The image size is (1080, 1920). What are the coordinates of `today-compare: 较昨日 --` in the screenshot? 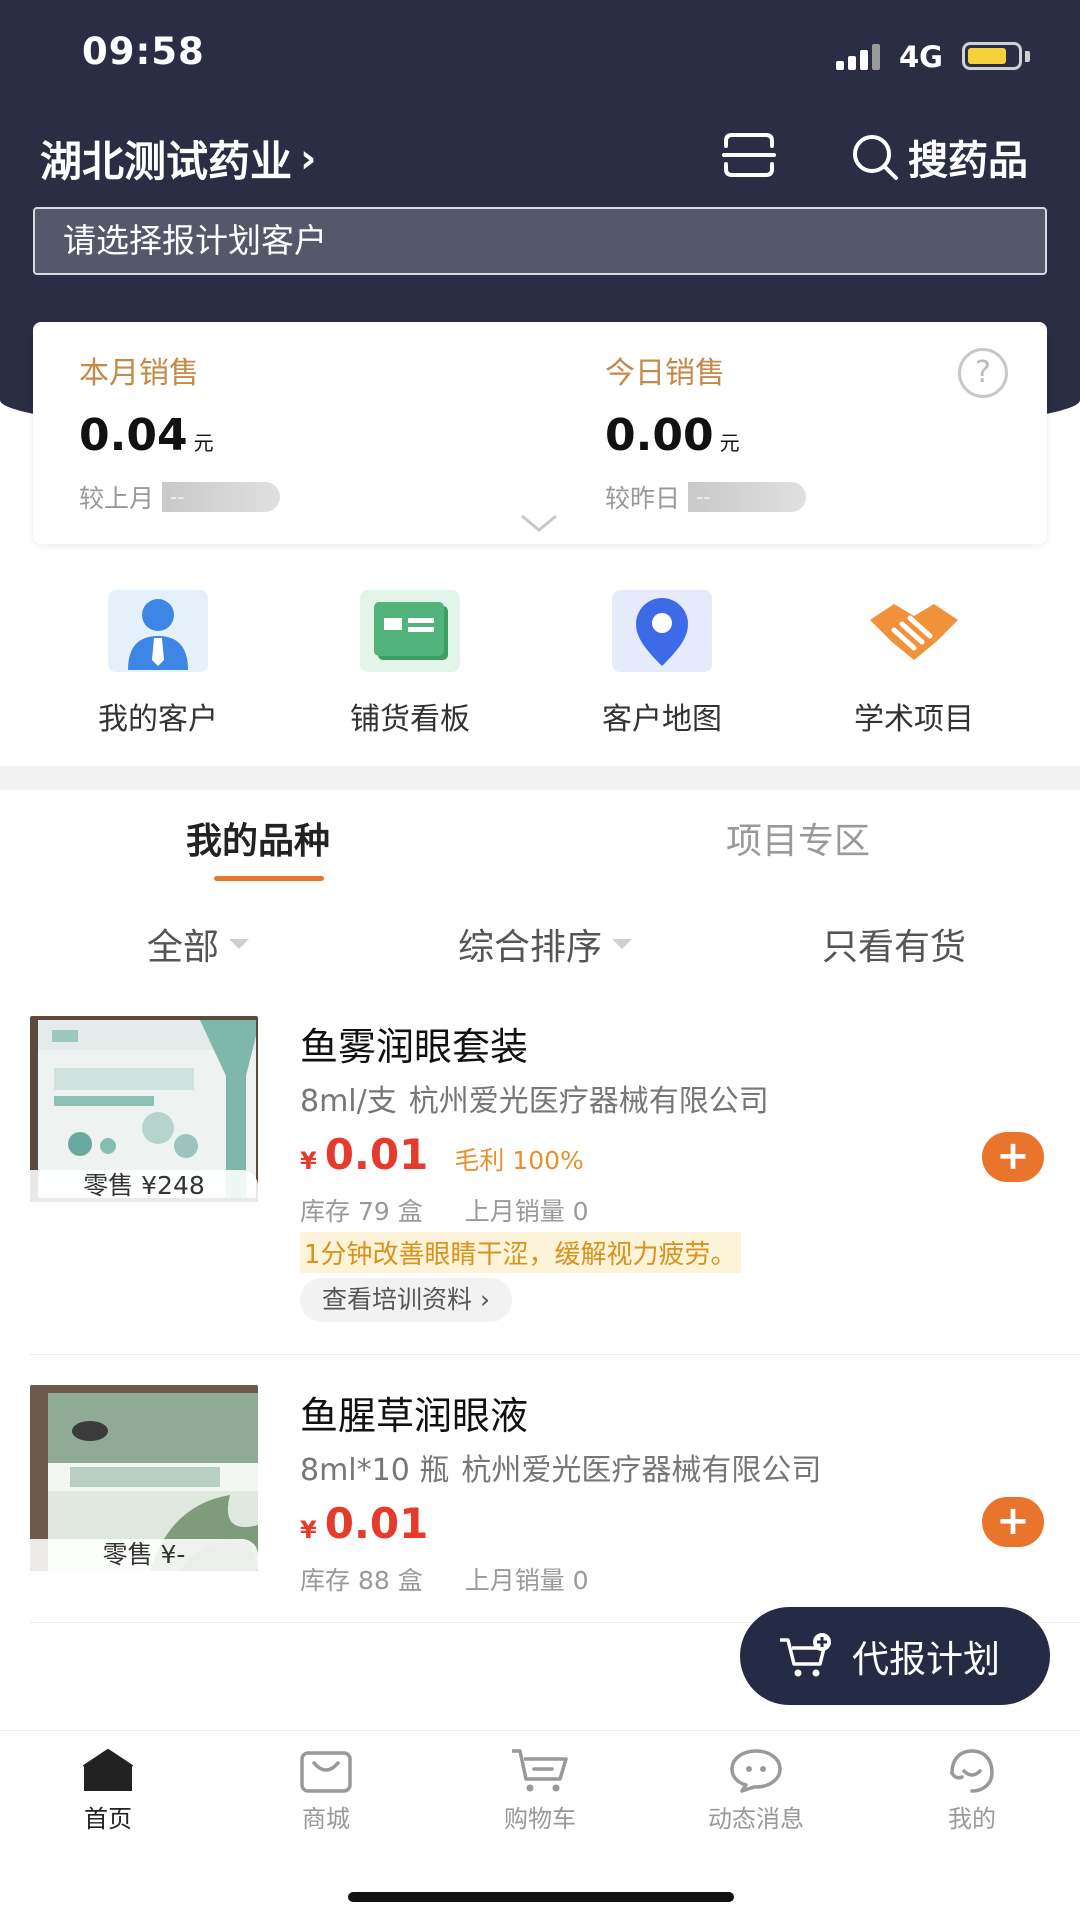 It's located at (706, 497).